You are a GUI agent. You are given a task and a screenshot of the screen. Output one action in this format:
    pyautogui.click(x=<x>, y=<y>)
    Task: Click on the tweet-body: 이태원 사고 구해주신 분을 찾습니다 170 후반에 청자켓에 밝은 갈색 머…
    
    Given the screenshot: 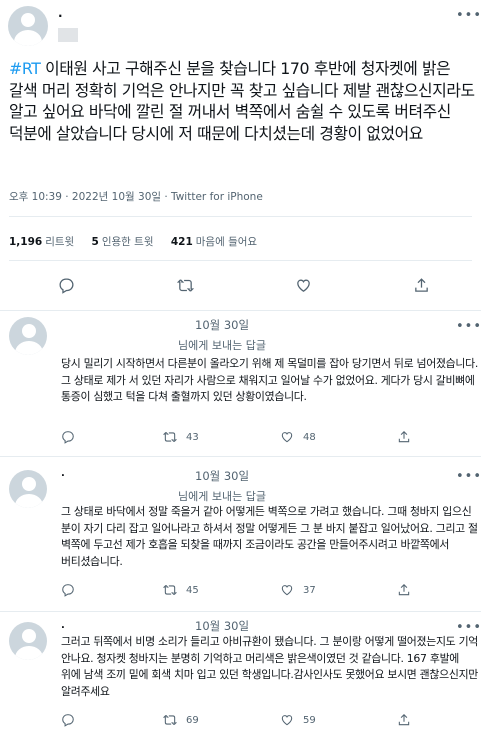 What is the action you would take?
    pyautogui.click(x=242, y=101)
    